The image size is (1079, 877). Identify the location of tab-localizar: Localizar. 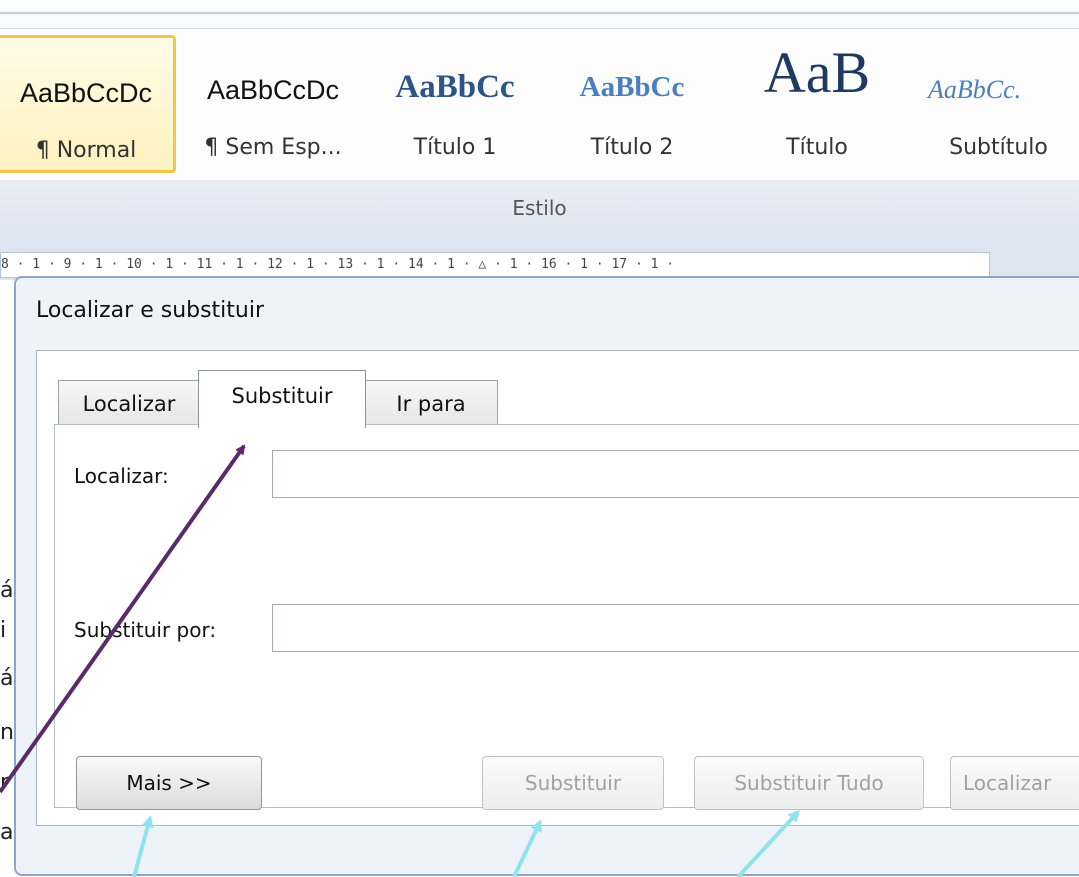
(129, 403).